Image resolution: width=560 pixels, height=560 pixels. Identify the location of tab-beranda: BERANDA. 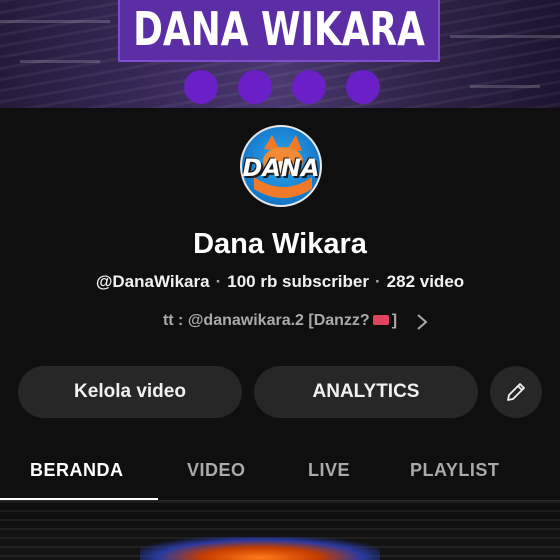
(77, 470).